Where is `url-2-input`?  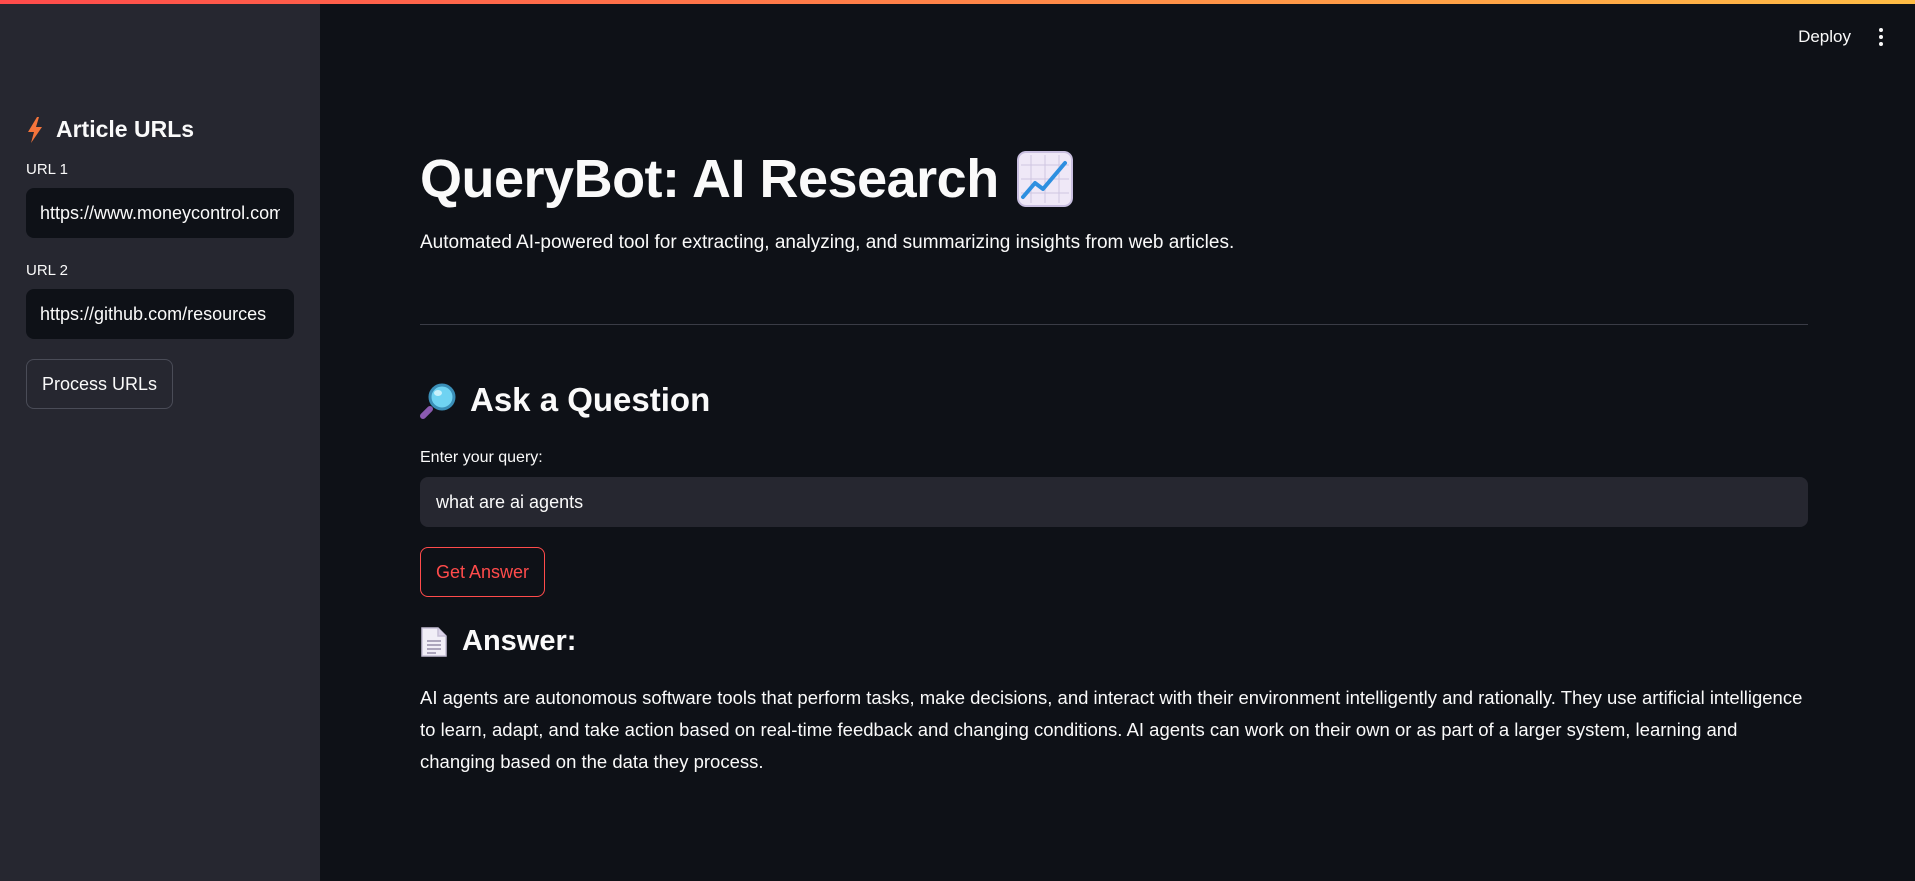
url-2-input is located at coordinates (160, 314).